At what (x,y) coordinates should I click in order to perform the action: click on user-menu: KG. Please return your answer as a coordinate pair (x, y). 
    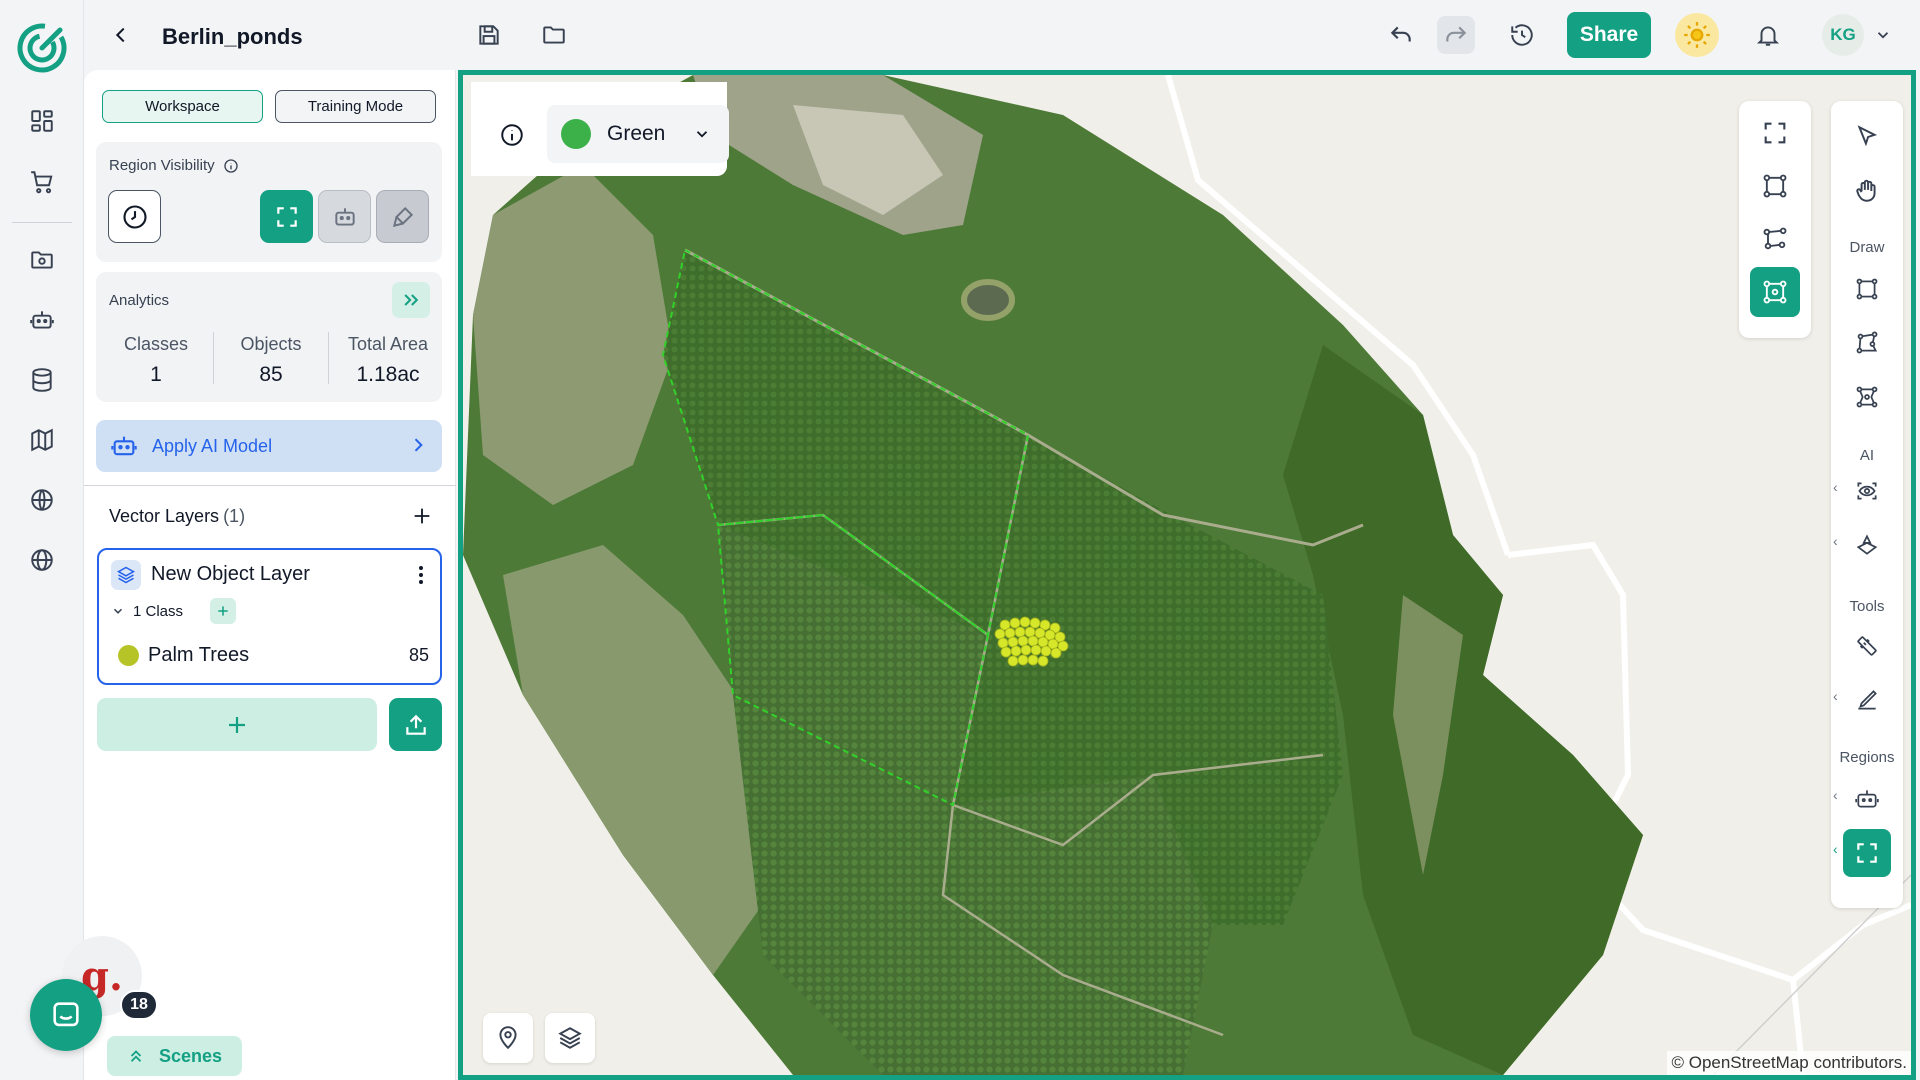
    Looking at the image, I should click on (1861, 35).